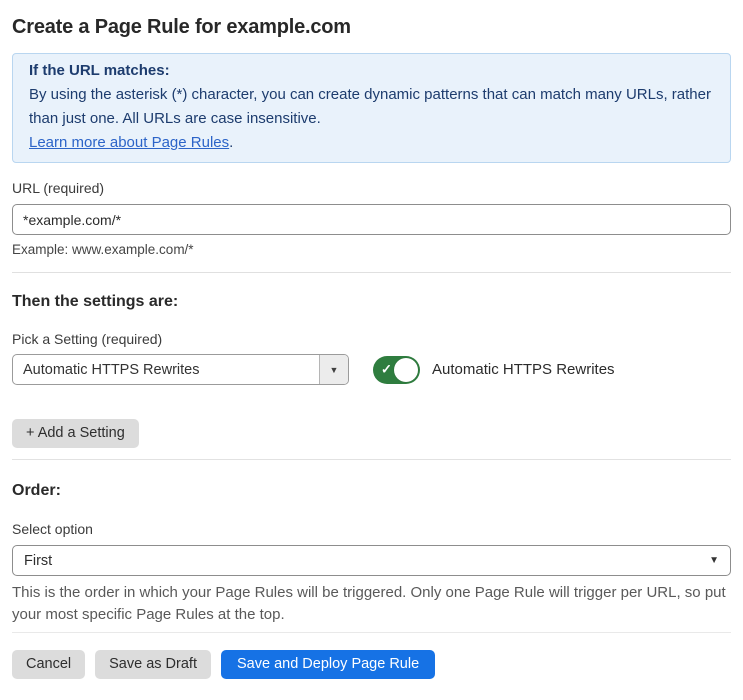  Describe the element at coordinates (49, 664) in the screenshot. I see `cancel-button: Cancel` at that location.